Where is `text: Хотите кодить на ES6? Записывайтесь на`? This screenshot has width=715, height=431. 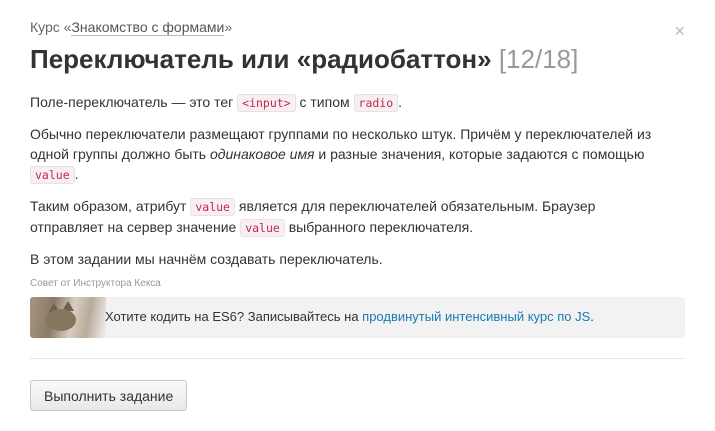
text: Хотите кодить на ES6? Записывайтесь на is located at coordinates (234, 316).